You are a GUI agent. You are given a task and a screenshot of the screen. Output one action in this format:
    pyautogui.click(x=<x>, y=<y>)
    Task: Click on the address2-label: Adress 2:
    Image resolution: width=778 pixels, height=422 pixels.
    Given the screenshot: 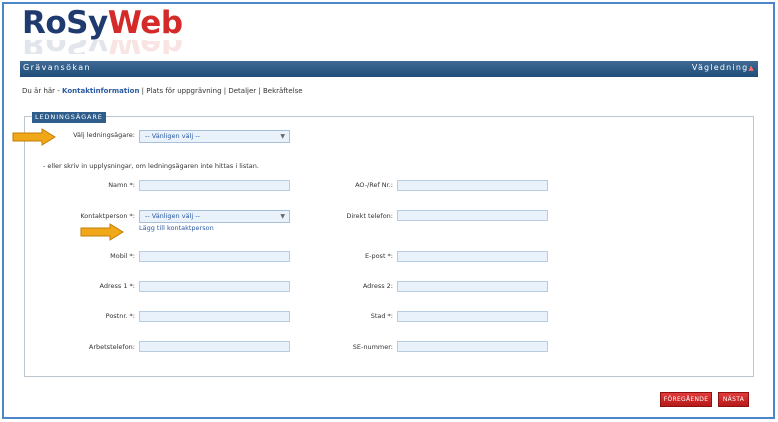 What is the action you would take?
    pyautogui.click(x=377, y=286)
    